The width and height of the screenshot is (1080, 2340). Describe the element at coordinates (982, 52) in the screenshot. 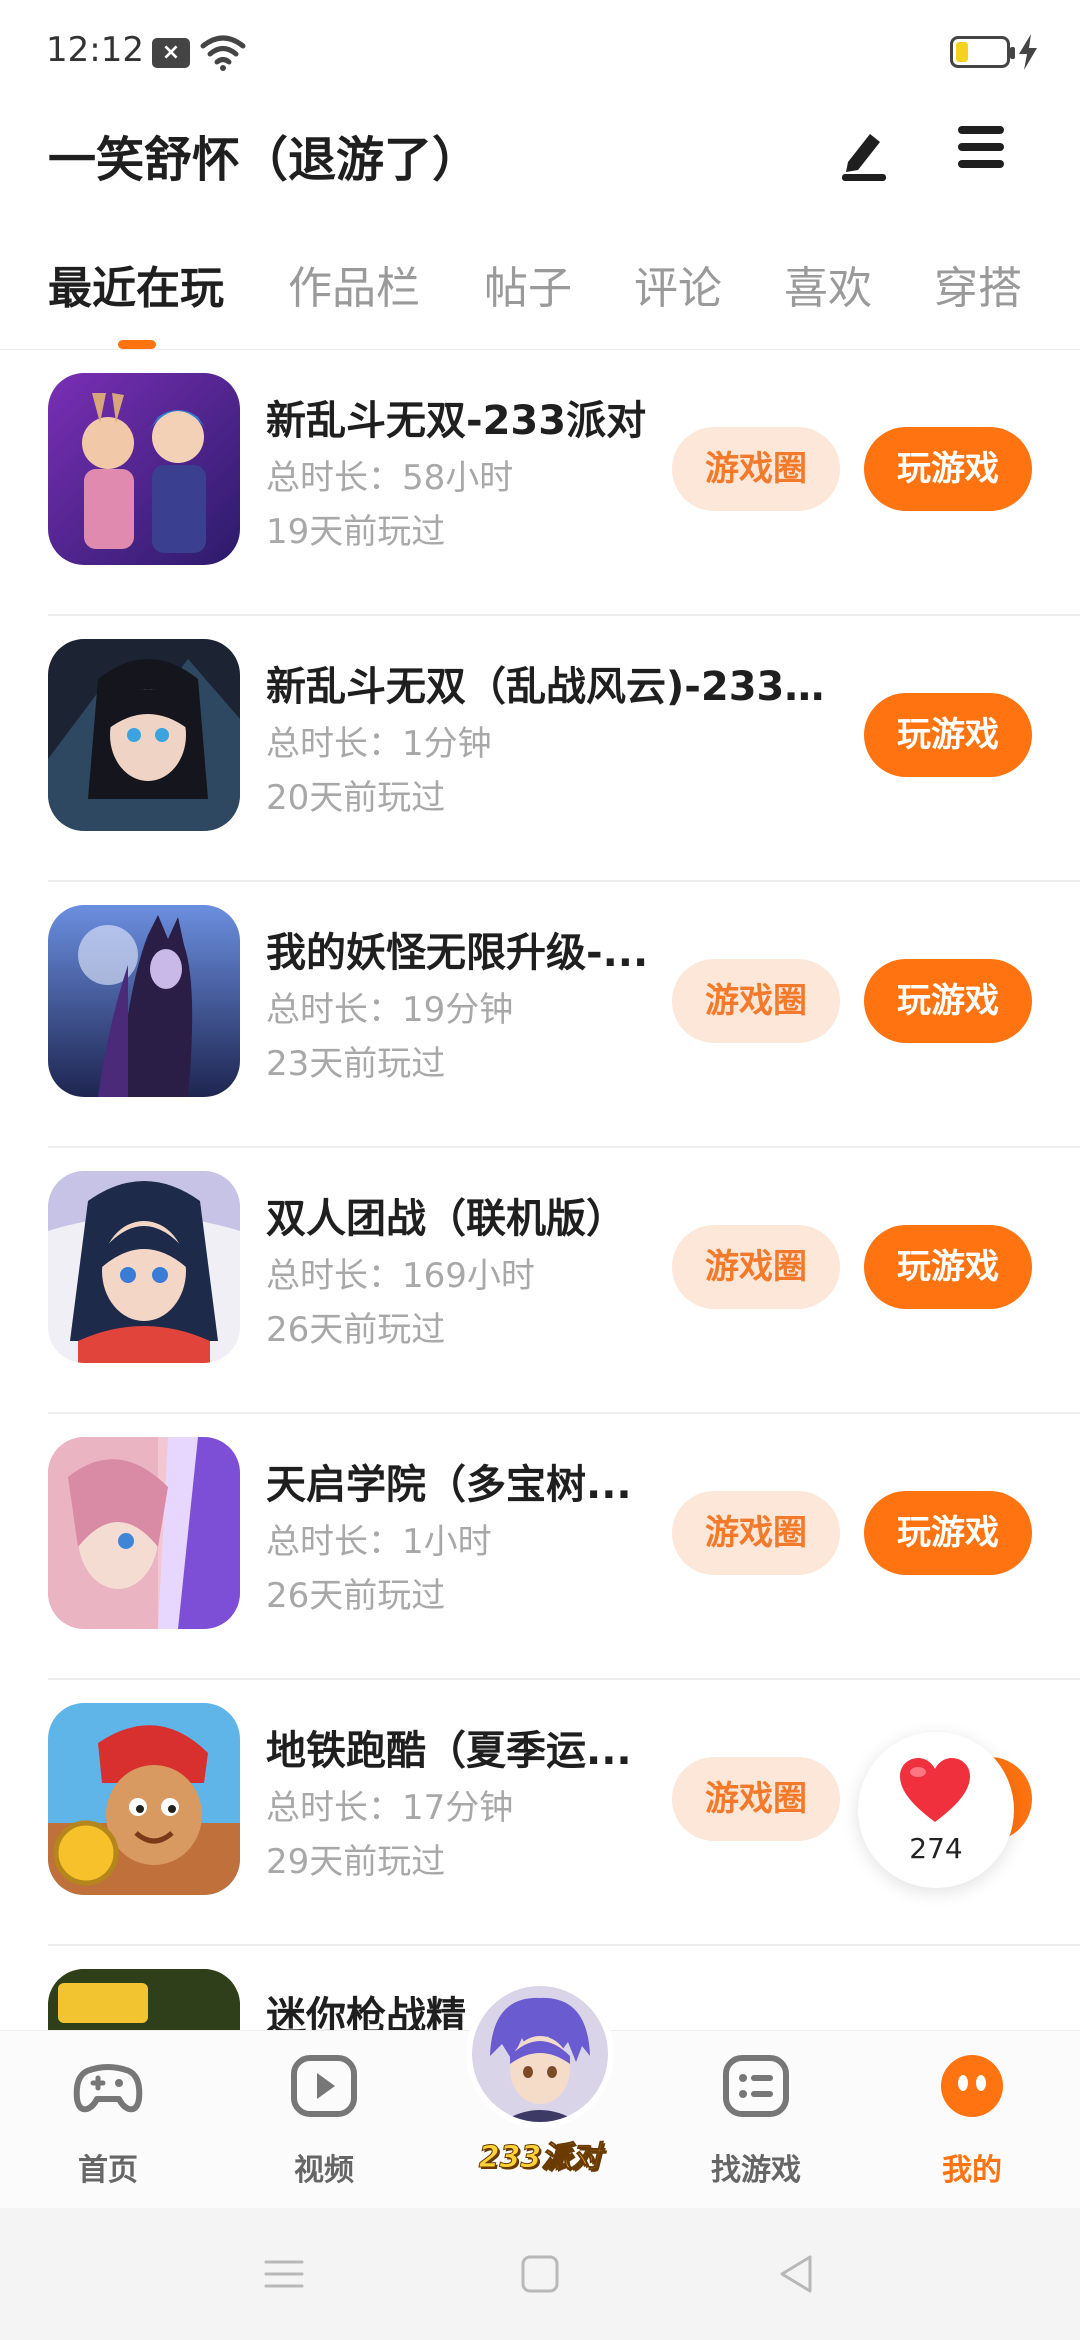

I see `battery-low-icon` at that location.